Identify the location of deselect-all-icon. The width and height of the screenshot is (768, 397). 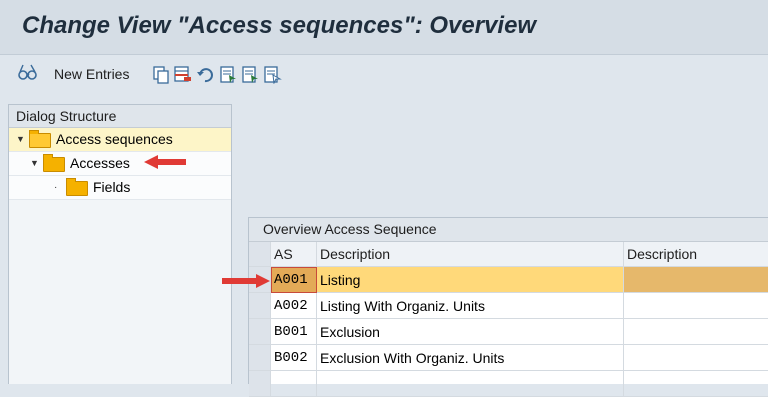
(273, 75).